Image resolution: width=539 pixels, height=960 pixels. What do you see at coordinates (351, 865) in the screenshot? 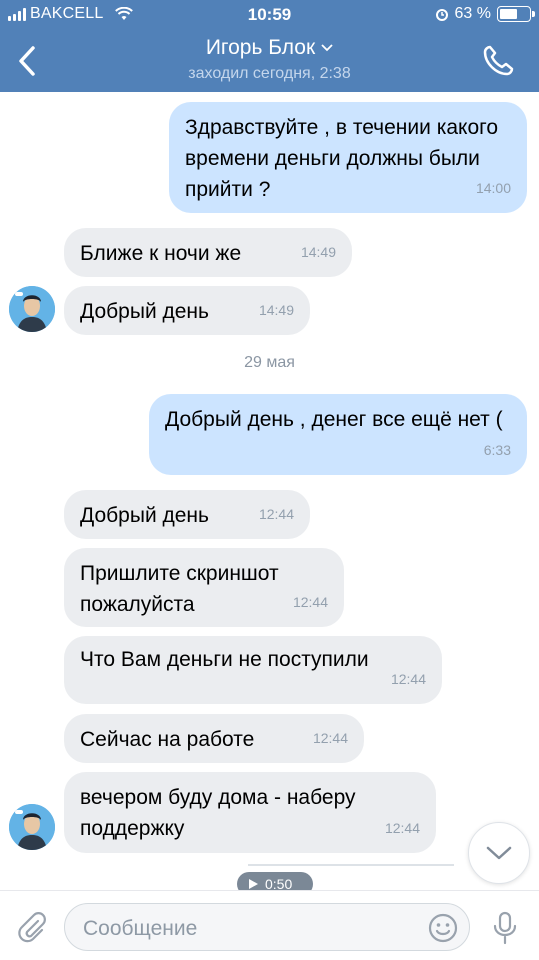
I see `audio-message-waveform` at bounding box center [351, 865].